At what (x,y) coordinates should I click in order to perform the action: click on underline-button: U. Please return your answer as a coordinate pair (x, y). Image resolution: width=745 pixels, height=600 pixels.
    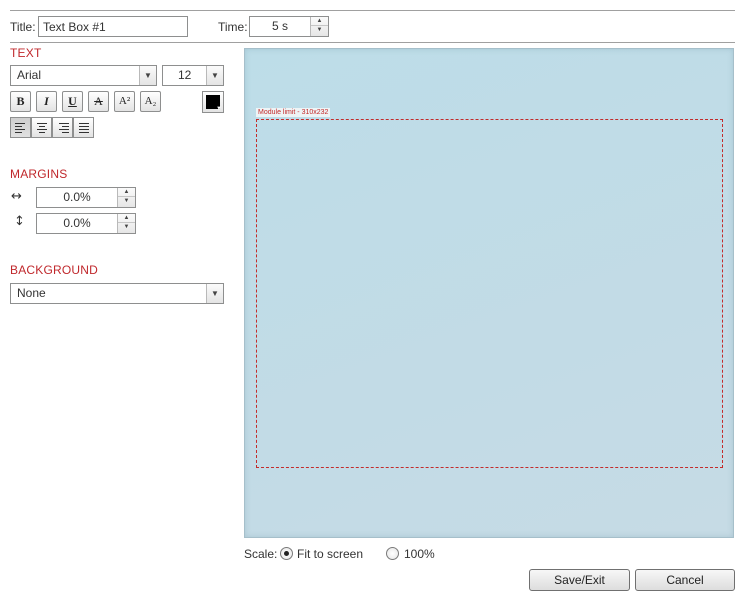
    Looking at the image, I should click on (72, 101).